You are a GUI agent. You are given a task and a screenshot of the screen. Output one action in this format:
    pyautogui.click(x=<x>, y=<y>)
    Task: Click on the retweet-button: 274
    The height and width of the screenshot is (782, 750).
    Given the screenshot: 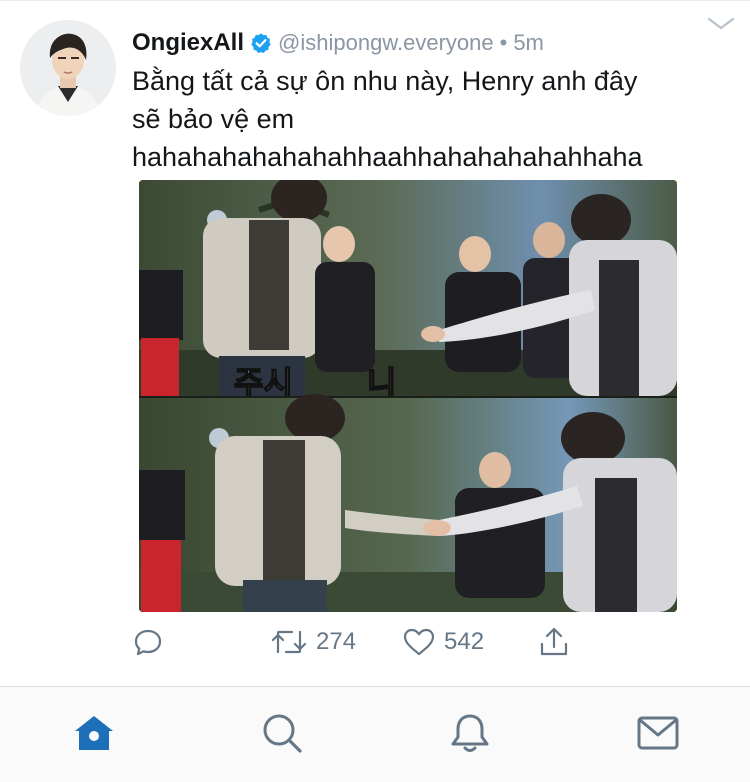 What is the action you would take?
    pyautogui.click(x=313, y=642)
    